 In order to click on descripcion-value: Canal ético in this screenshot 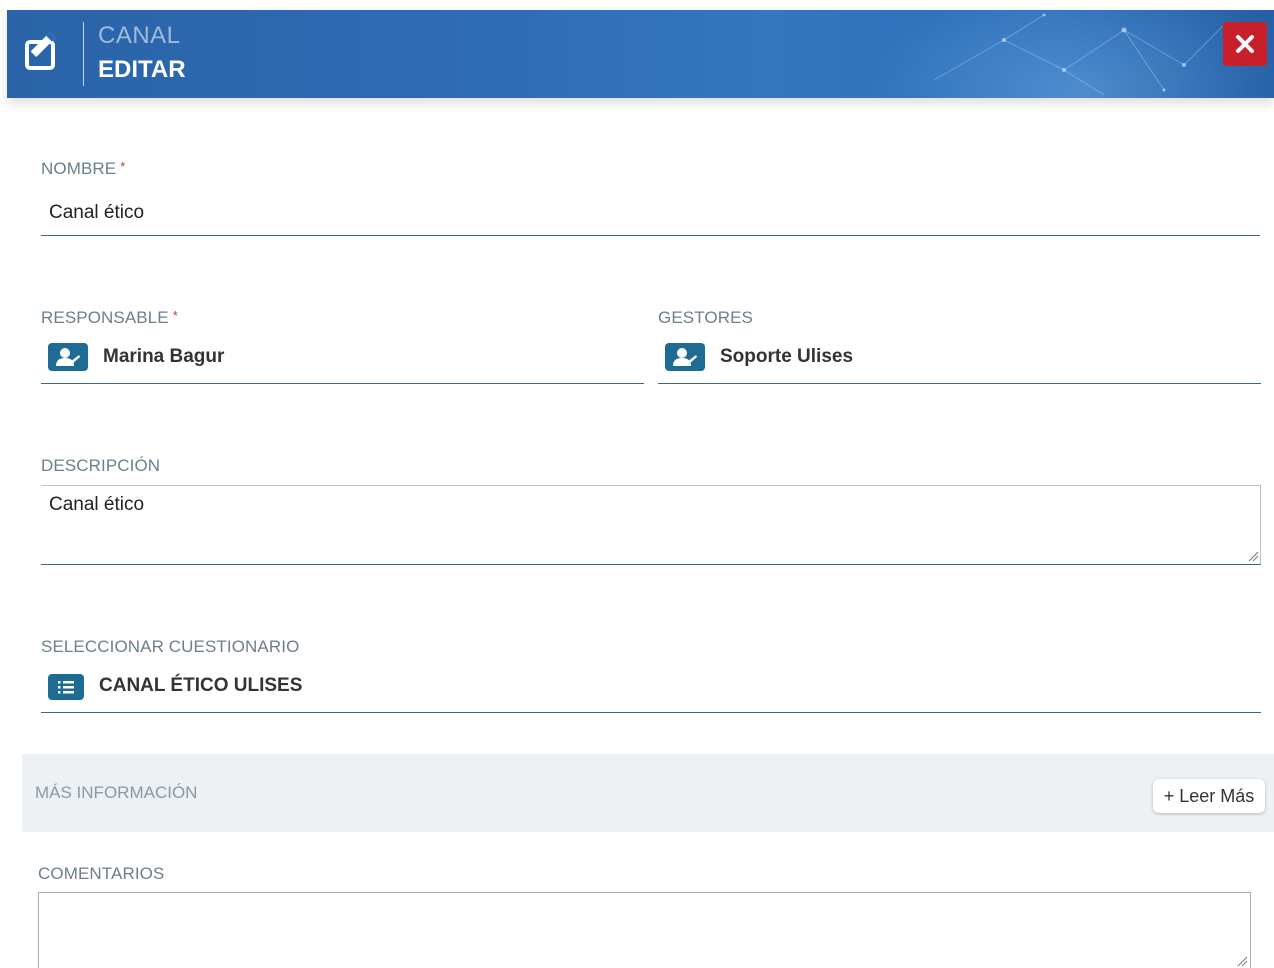, I will do `click(97, 504)`.